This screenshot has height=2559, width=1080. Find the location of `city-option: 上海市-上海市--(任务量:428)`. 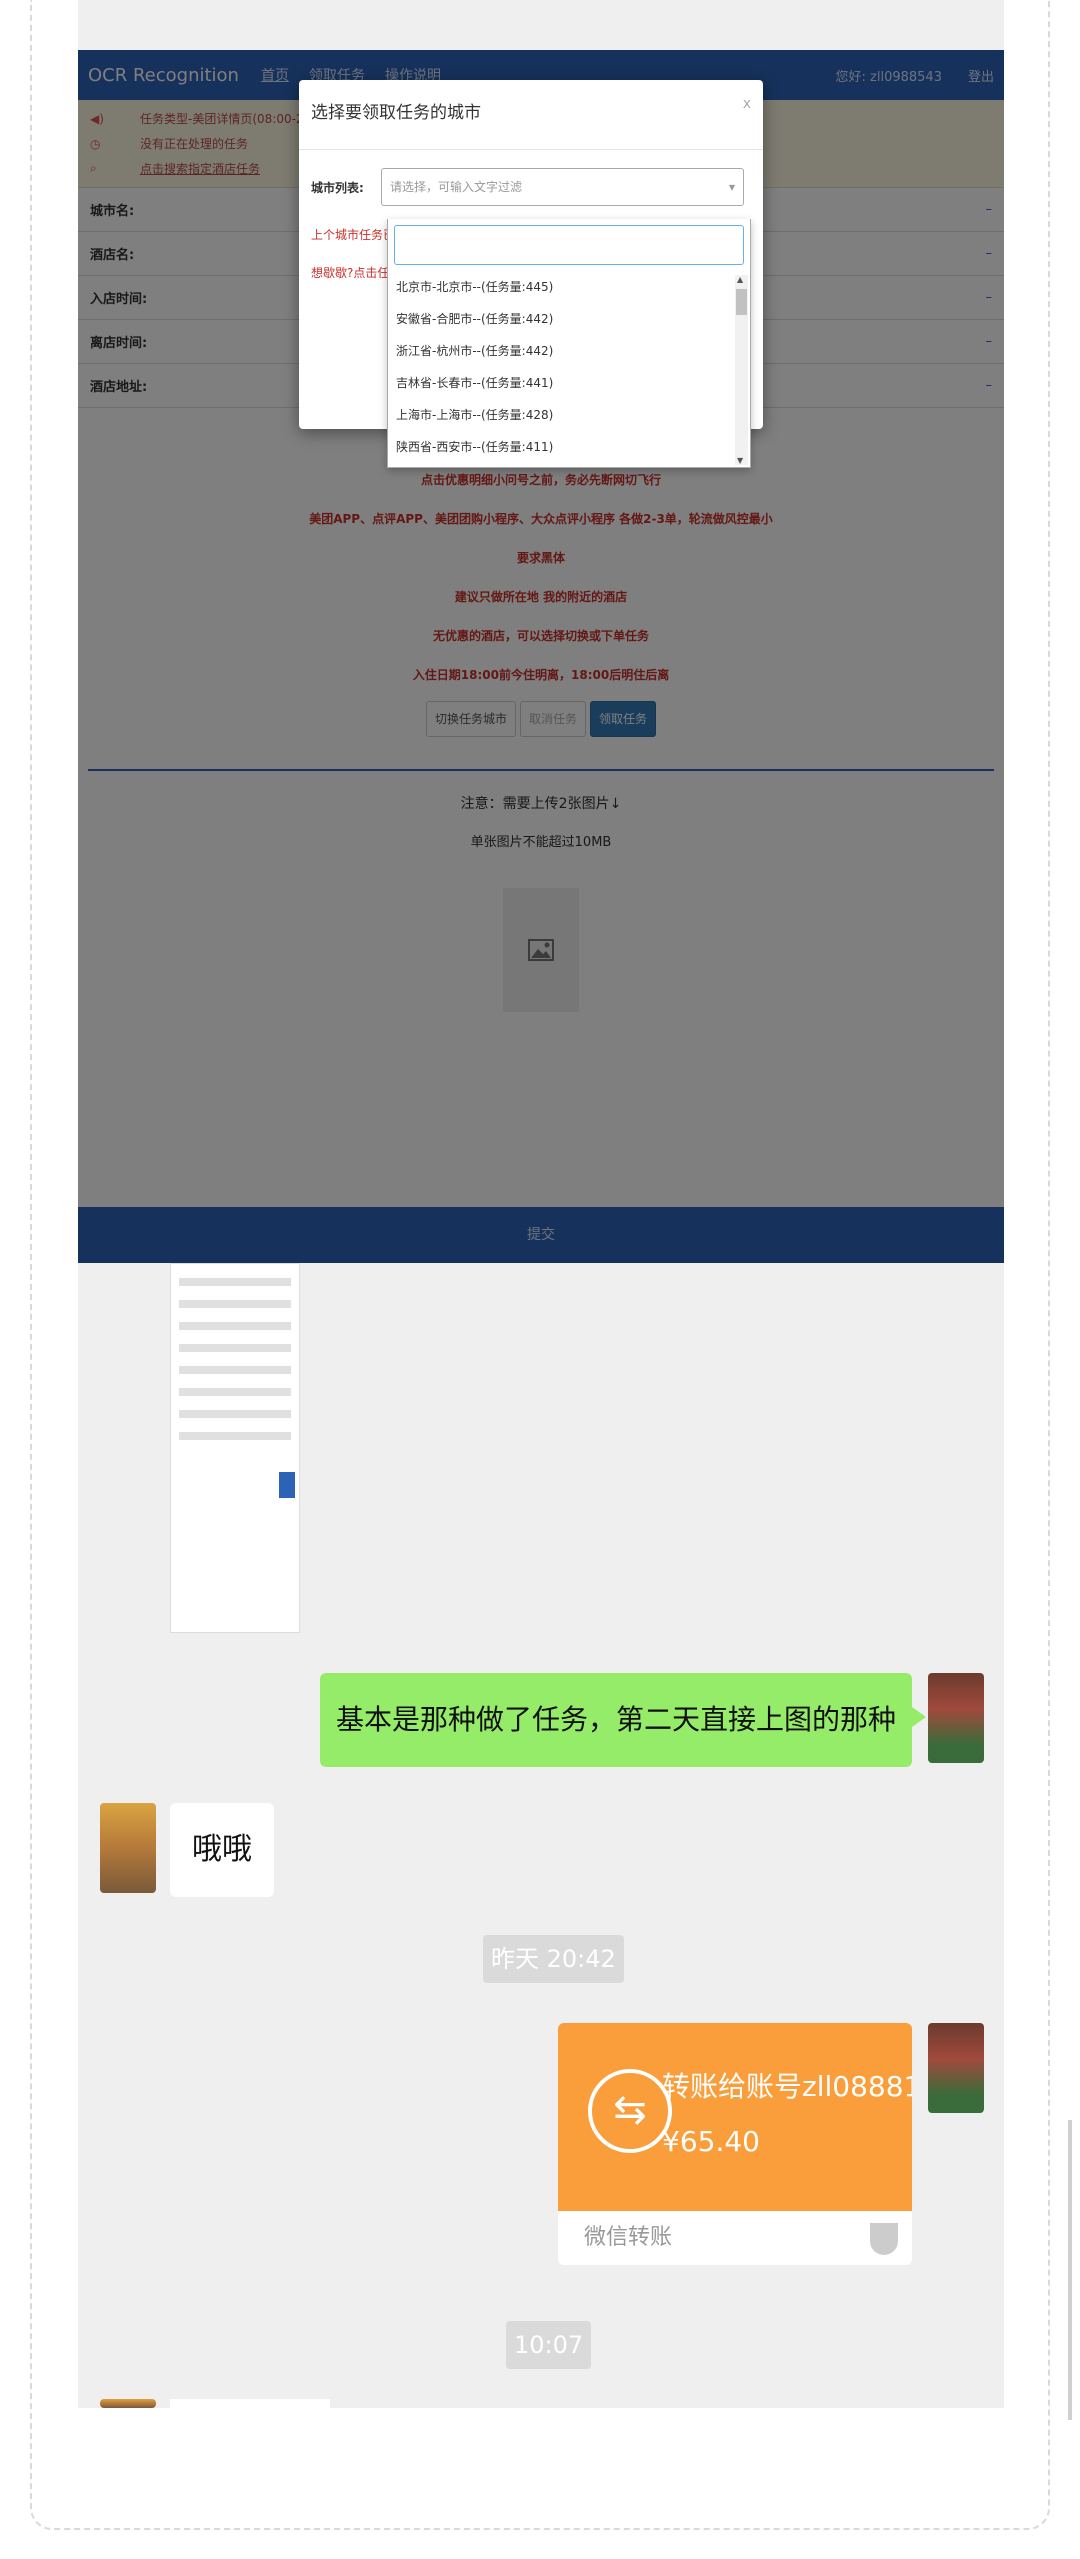

city-option: 上海市-上海市--(任务量:428) is located at coordinates (573, 415).